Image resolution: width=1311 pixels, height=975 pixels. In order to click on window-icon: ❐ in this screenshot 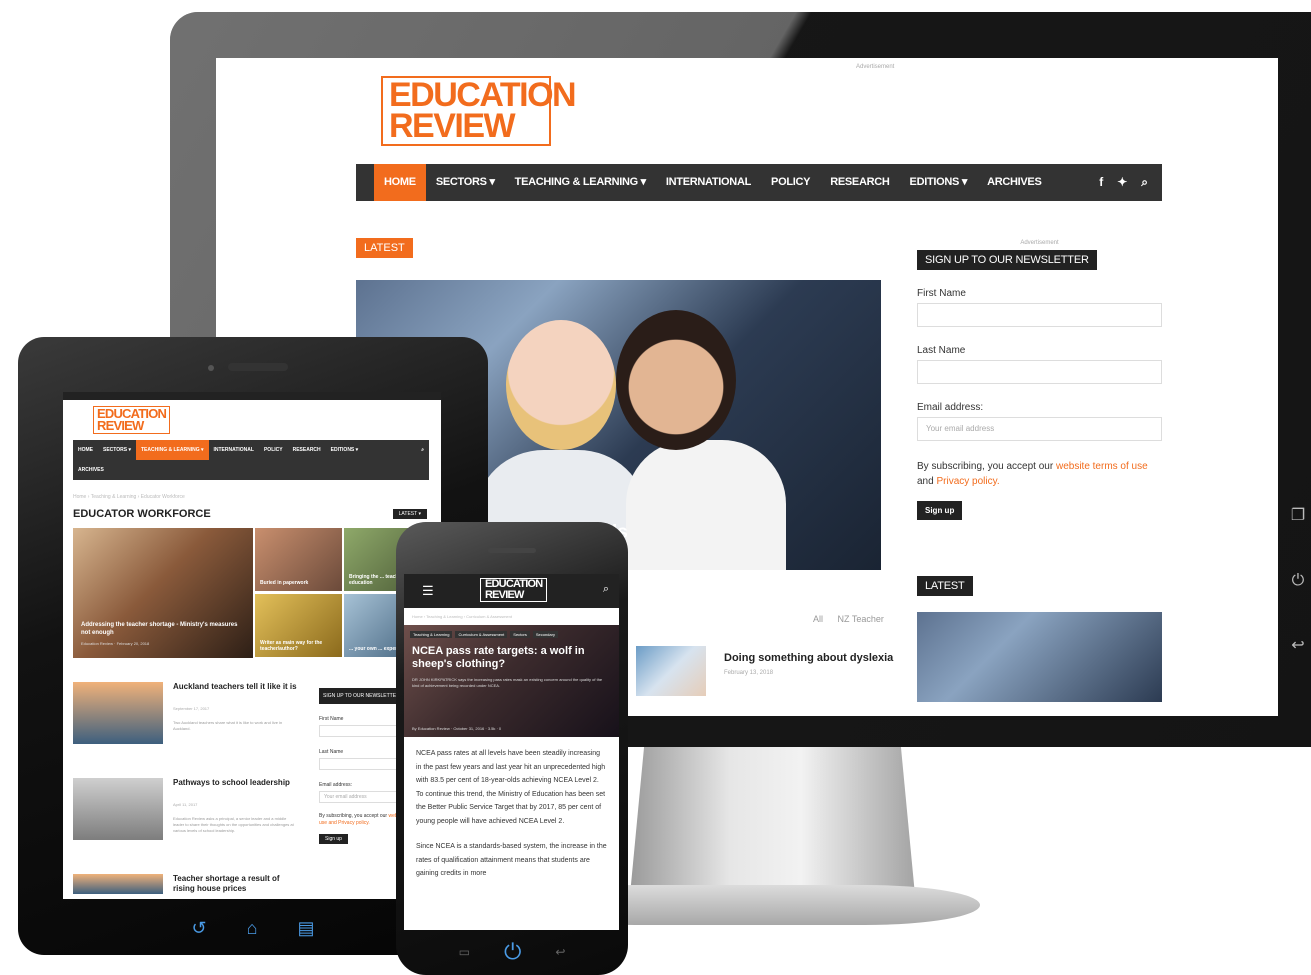, I will do `click(1298, 516)`.